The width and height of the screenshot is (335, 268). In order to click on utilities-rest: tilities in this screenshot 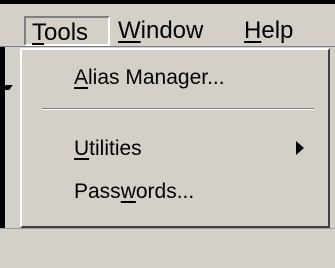, I will do `click(115, 148)`.